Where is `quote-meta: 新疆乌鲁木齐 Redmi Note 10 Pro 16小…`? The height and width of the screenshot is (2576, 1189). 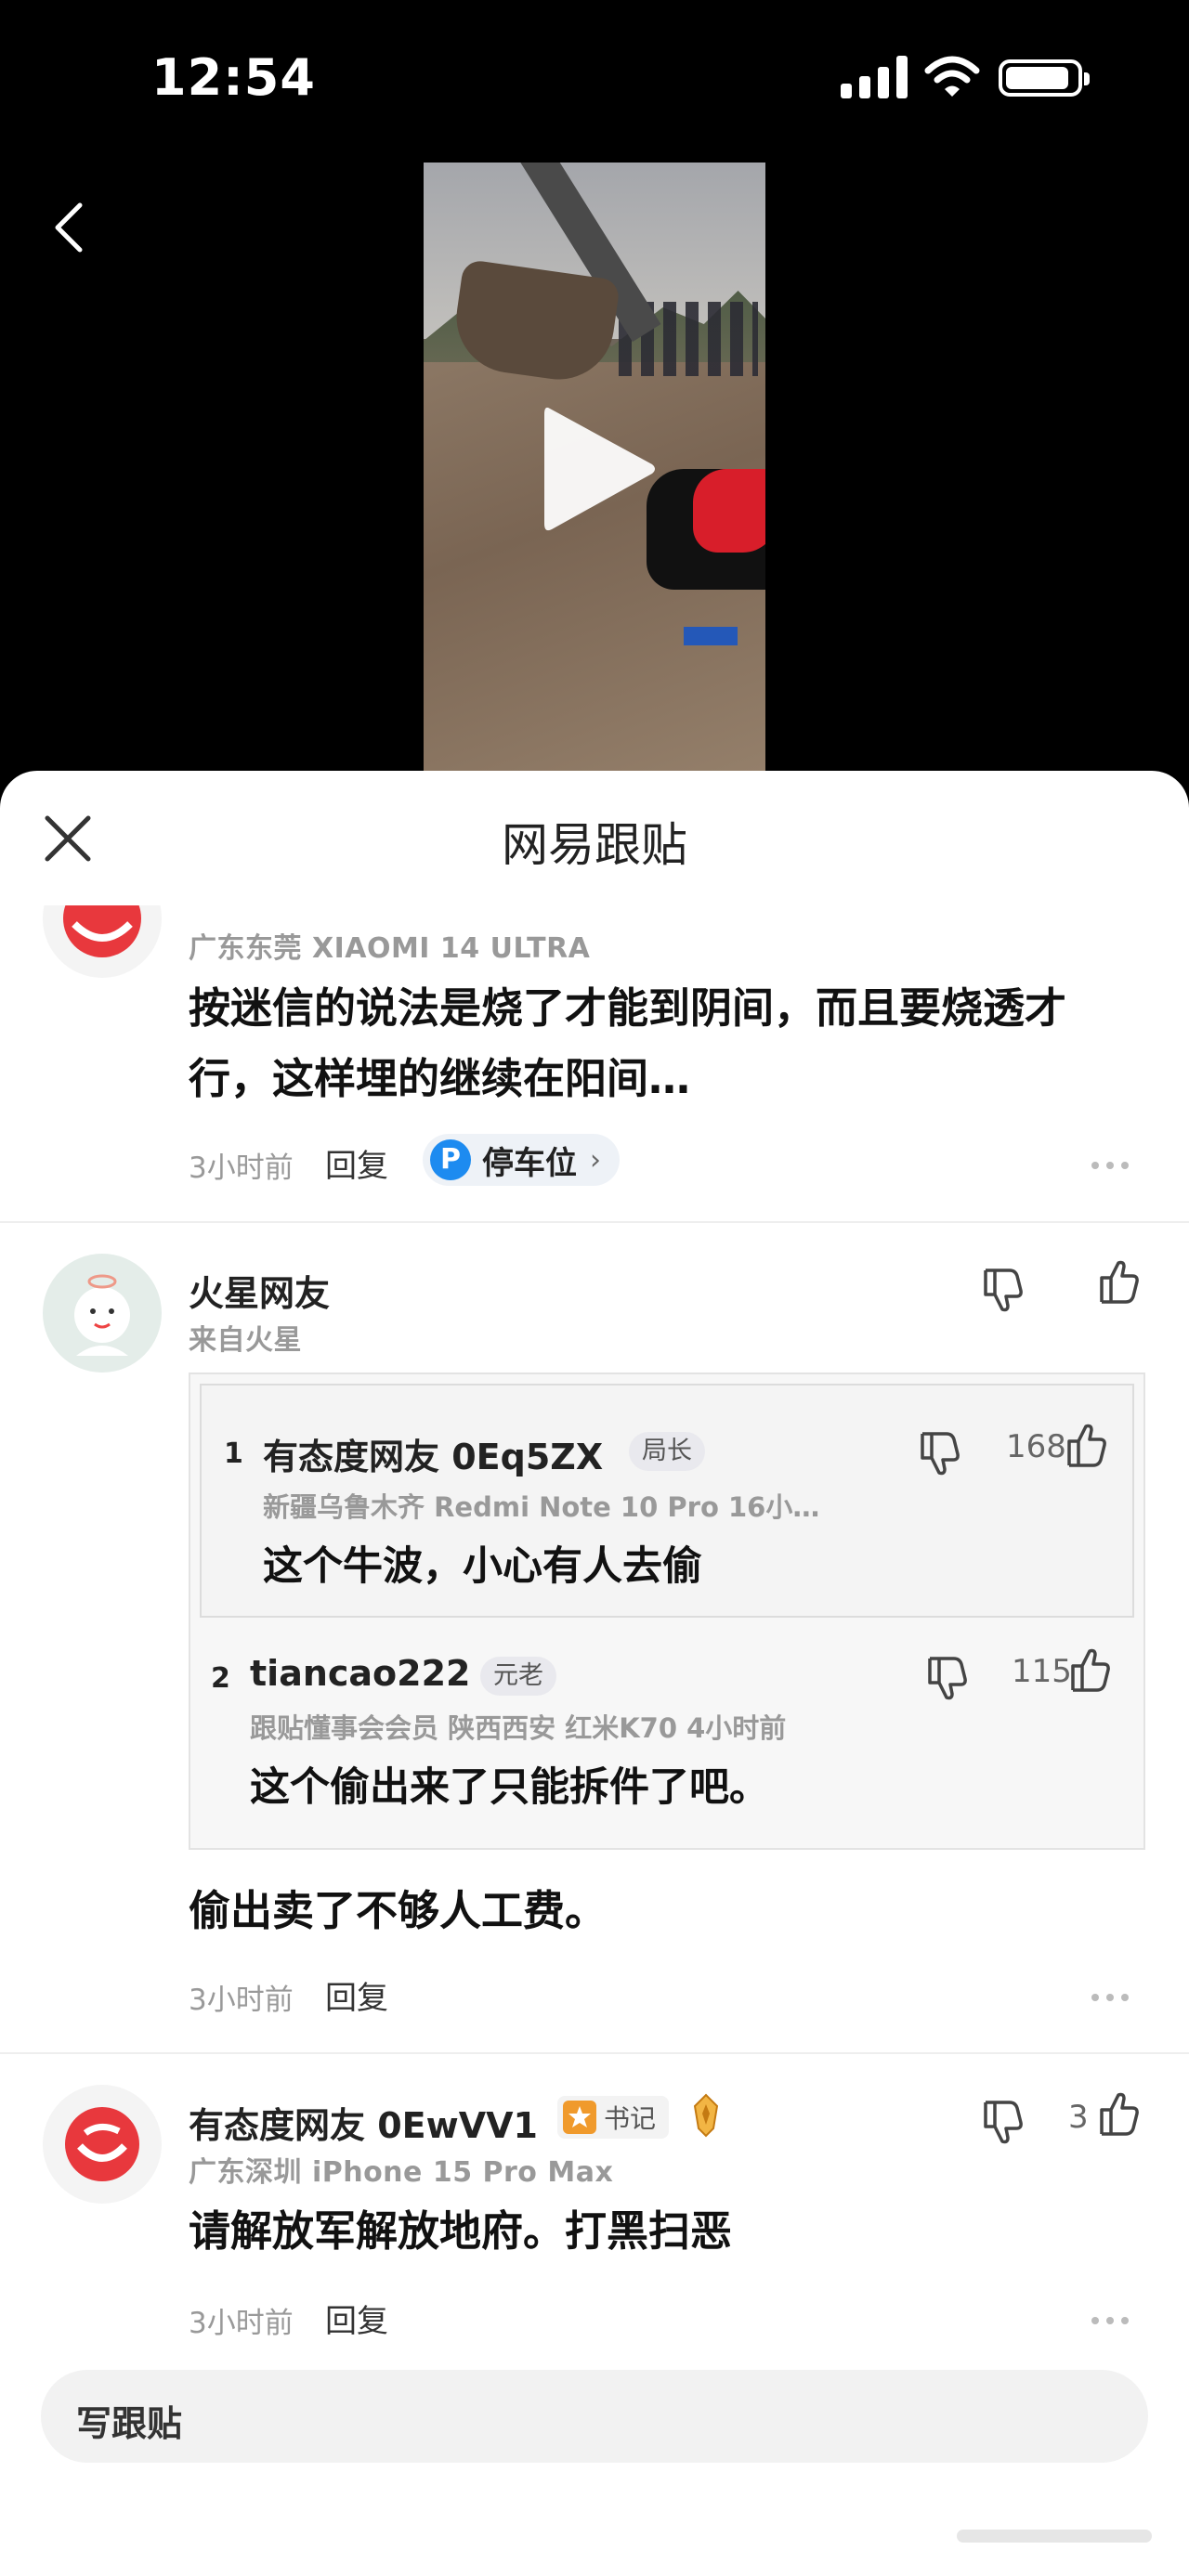 quote-meta: 新疆乌鲁木齐 Redmi Note 10 Pro 16小… is located at coordinates (541, 1507).